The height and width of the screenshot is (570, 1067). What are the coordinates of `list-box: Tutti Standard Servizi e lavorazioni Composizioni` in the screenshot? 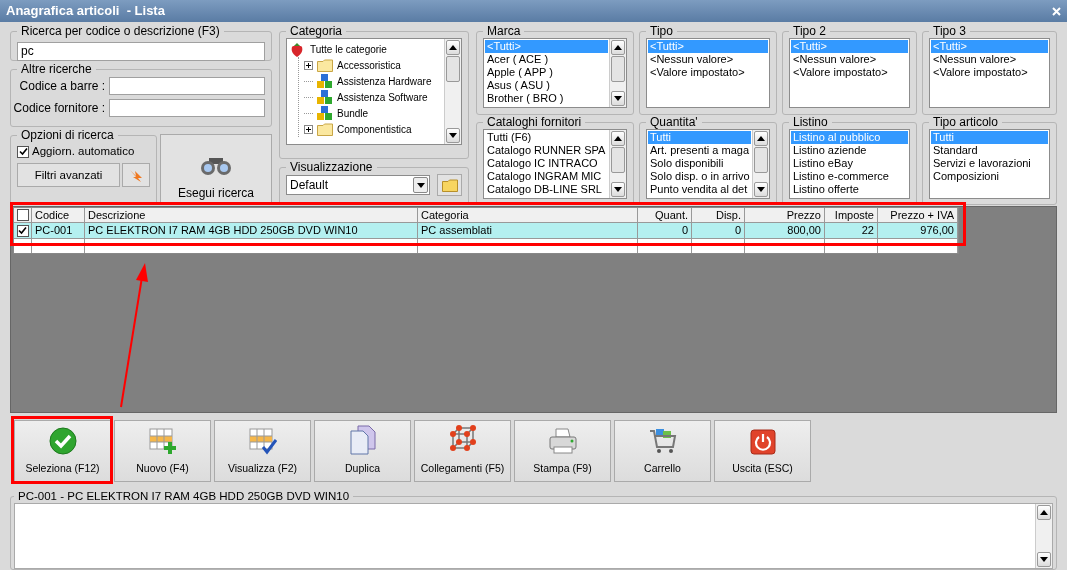 It's located at (989, 163).